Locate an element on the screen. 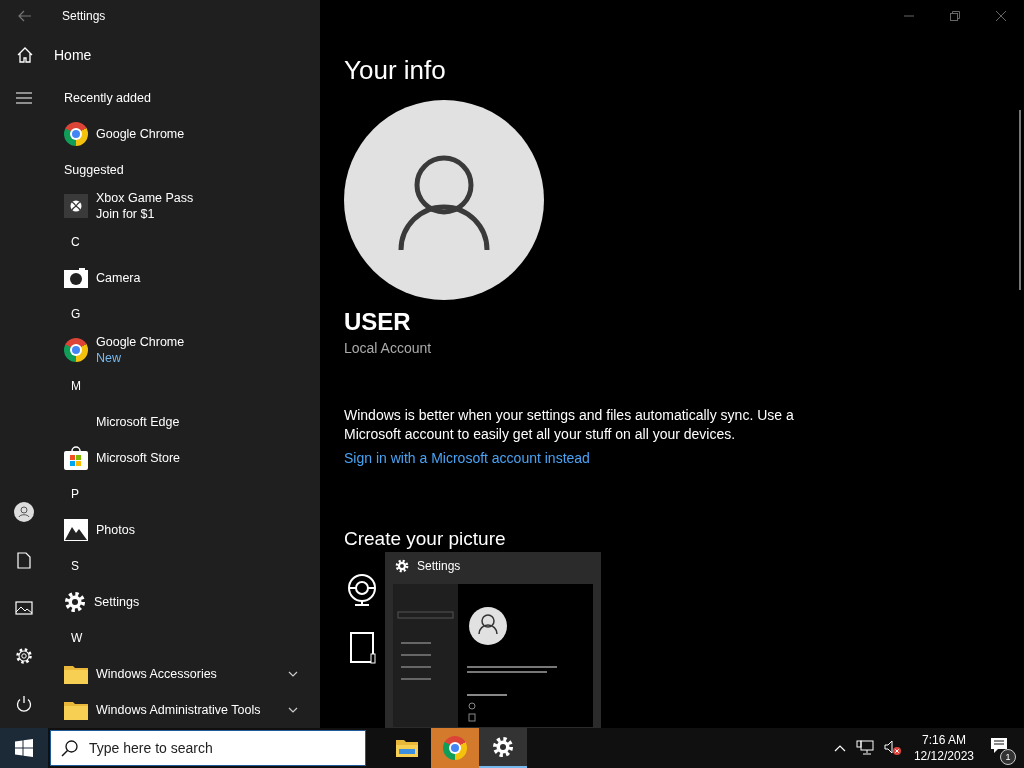 This screenshot has width=1024, height=768. xbox-icon is located at coordinates (76, 206).